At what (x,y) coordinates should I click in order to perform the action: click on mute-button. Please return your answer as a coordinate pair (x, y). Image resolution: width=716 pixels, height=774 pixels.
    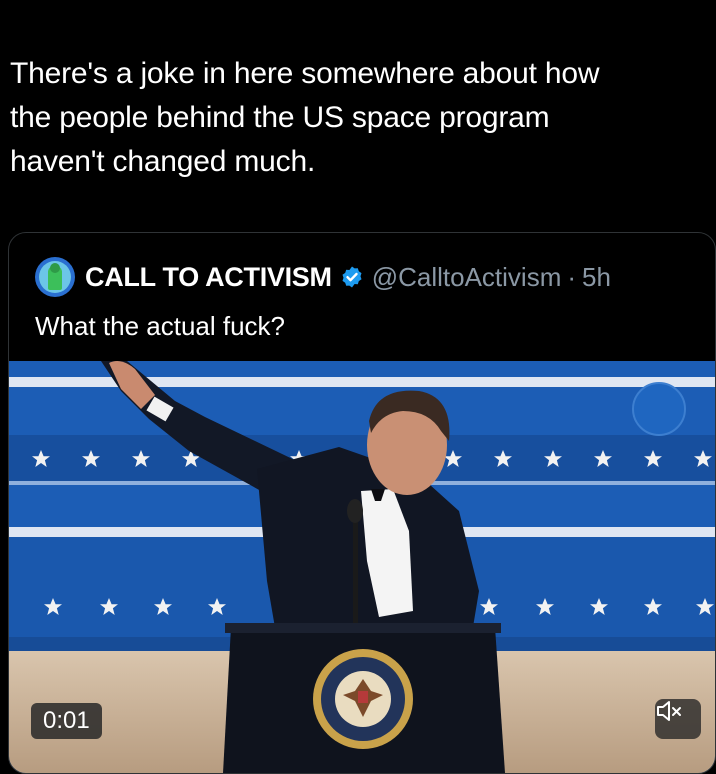
    Looking at the image, I should click on (678, 719).